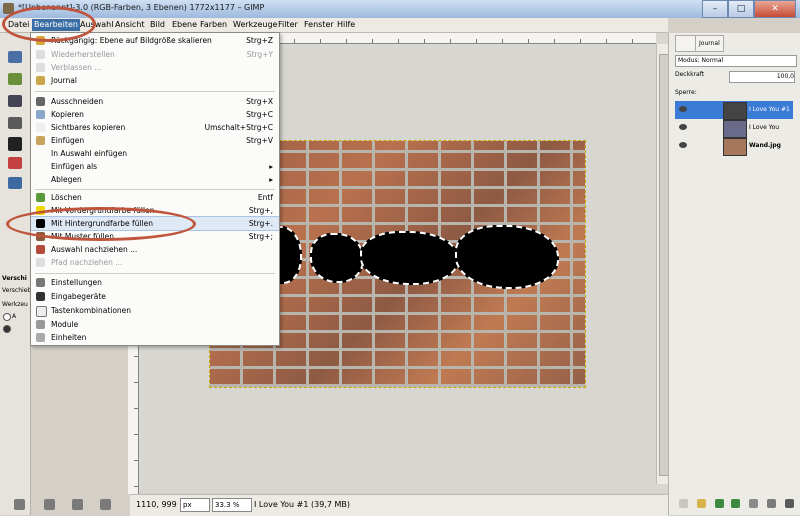 The height and width of the screenshot is (516, 800). Describe the element at coordinates (346, 25) in the screenshot. I see `menu-hilfe: Hilfe` at that location.